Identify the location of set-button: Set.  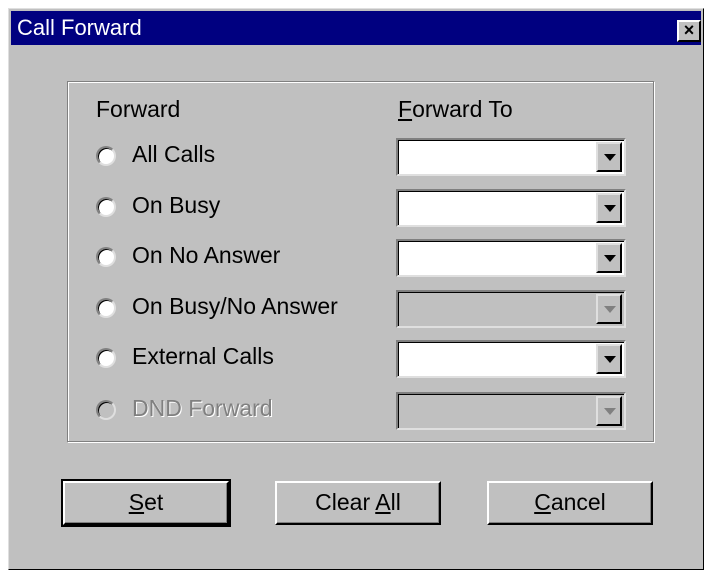
(146, 503).